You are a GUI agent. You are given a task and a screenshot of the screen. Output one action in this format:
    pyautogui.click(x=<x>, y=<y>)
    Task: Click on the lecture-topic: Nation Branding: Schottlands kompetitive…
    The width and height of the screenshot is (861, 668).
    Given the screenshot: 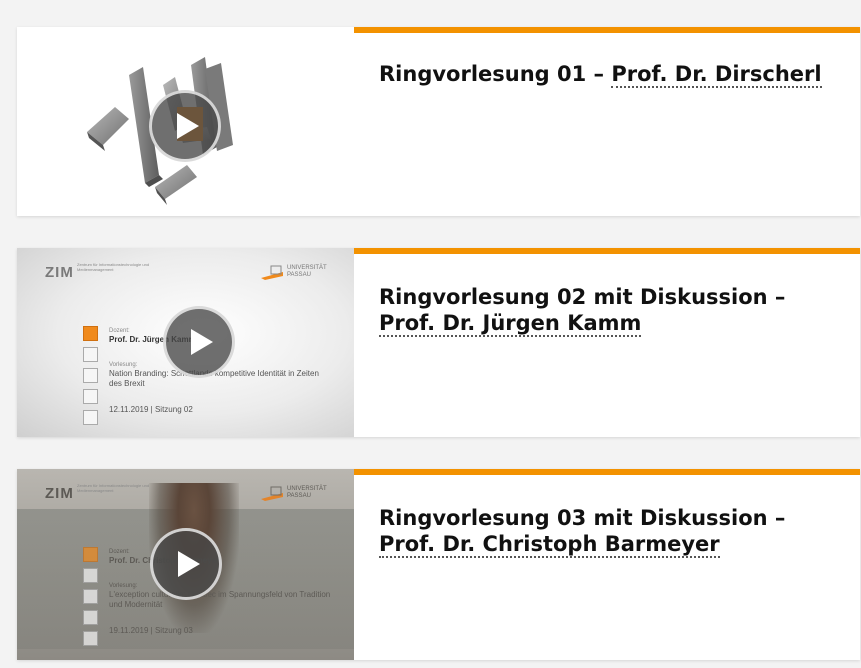 What is the action you would take?
    pyautogui.click(x=214, y=378)
    